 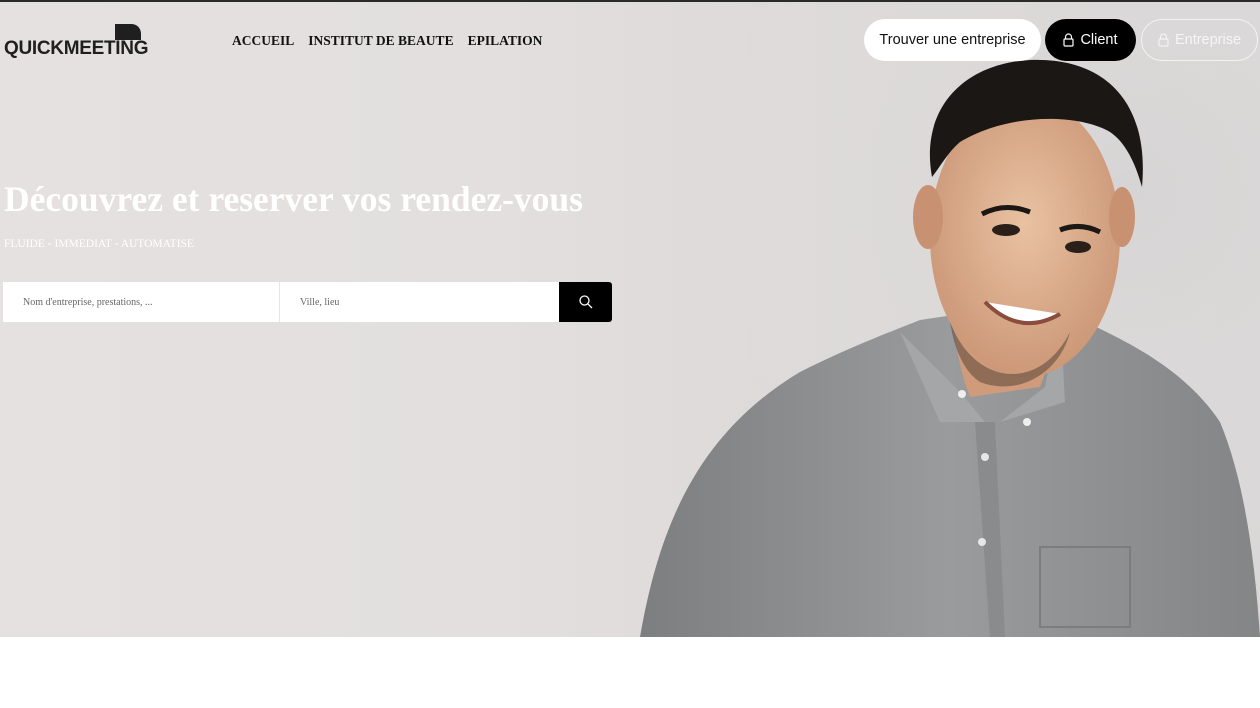 I want to click on client-login-button: Client, so click(x=1090, y=40).